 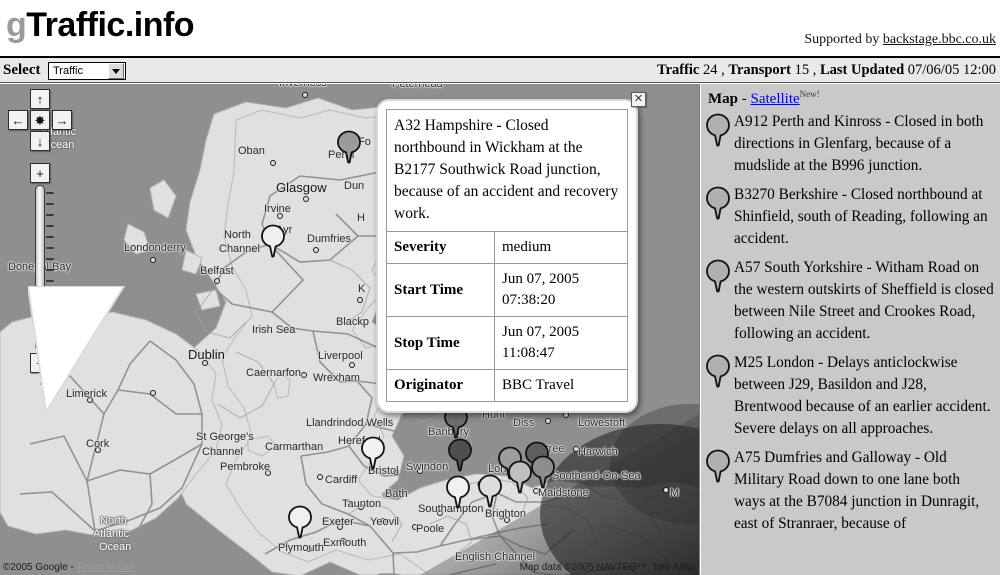 What do you see at coordinates (775, 99) in the screenshot?
I see `satellite-view-link: Satellite` at bounding box center [775, 99].